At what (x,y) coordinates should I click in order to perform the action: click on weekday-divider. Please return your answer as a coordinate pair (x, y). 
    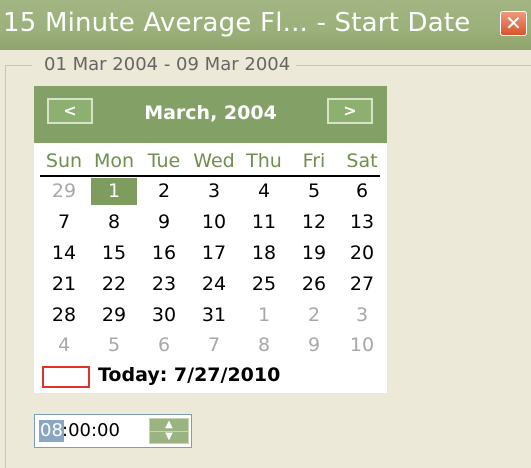
    Looking at the image, I should click on (210, 176).